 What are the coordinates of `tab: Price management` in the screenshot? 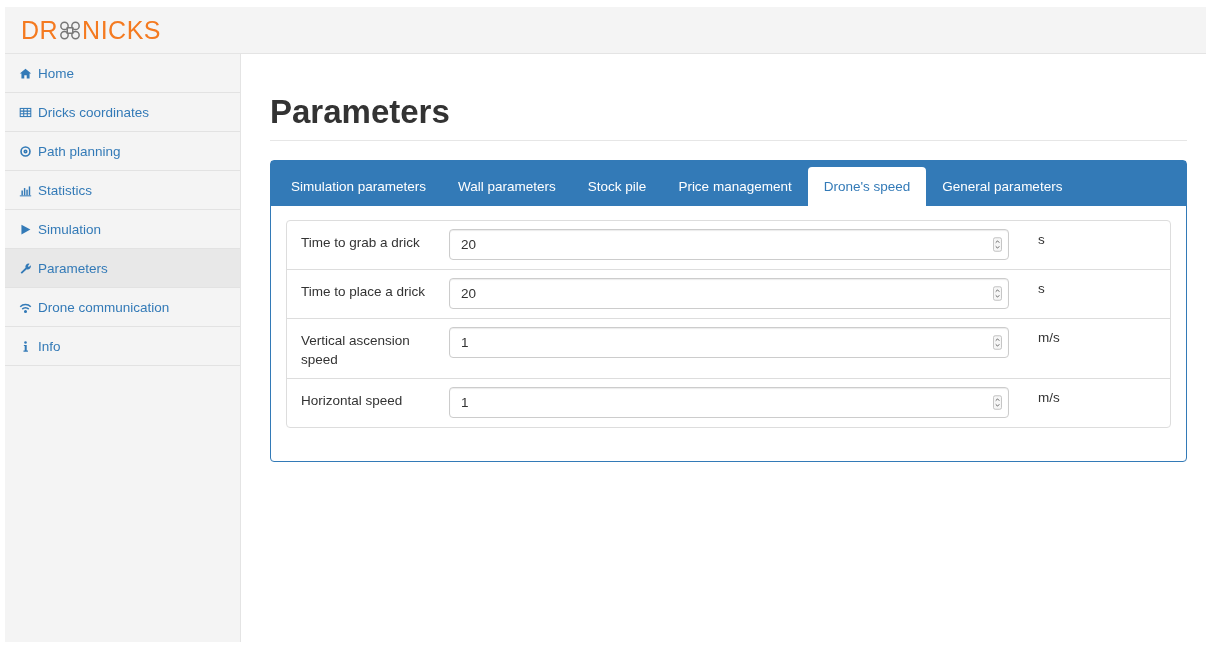 It's located at (735, 186).